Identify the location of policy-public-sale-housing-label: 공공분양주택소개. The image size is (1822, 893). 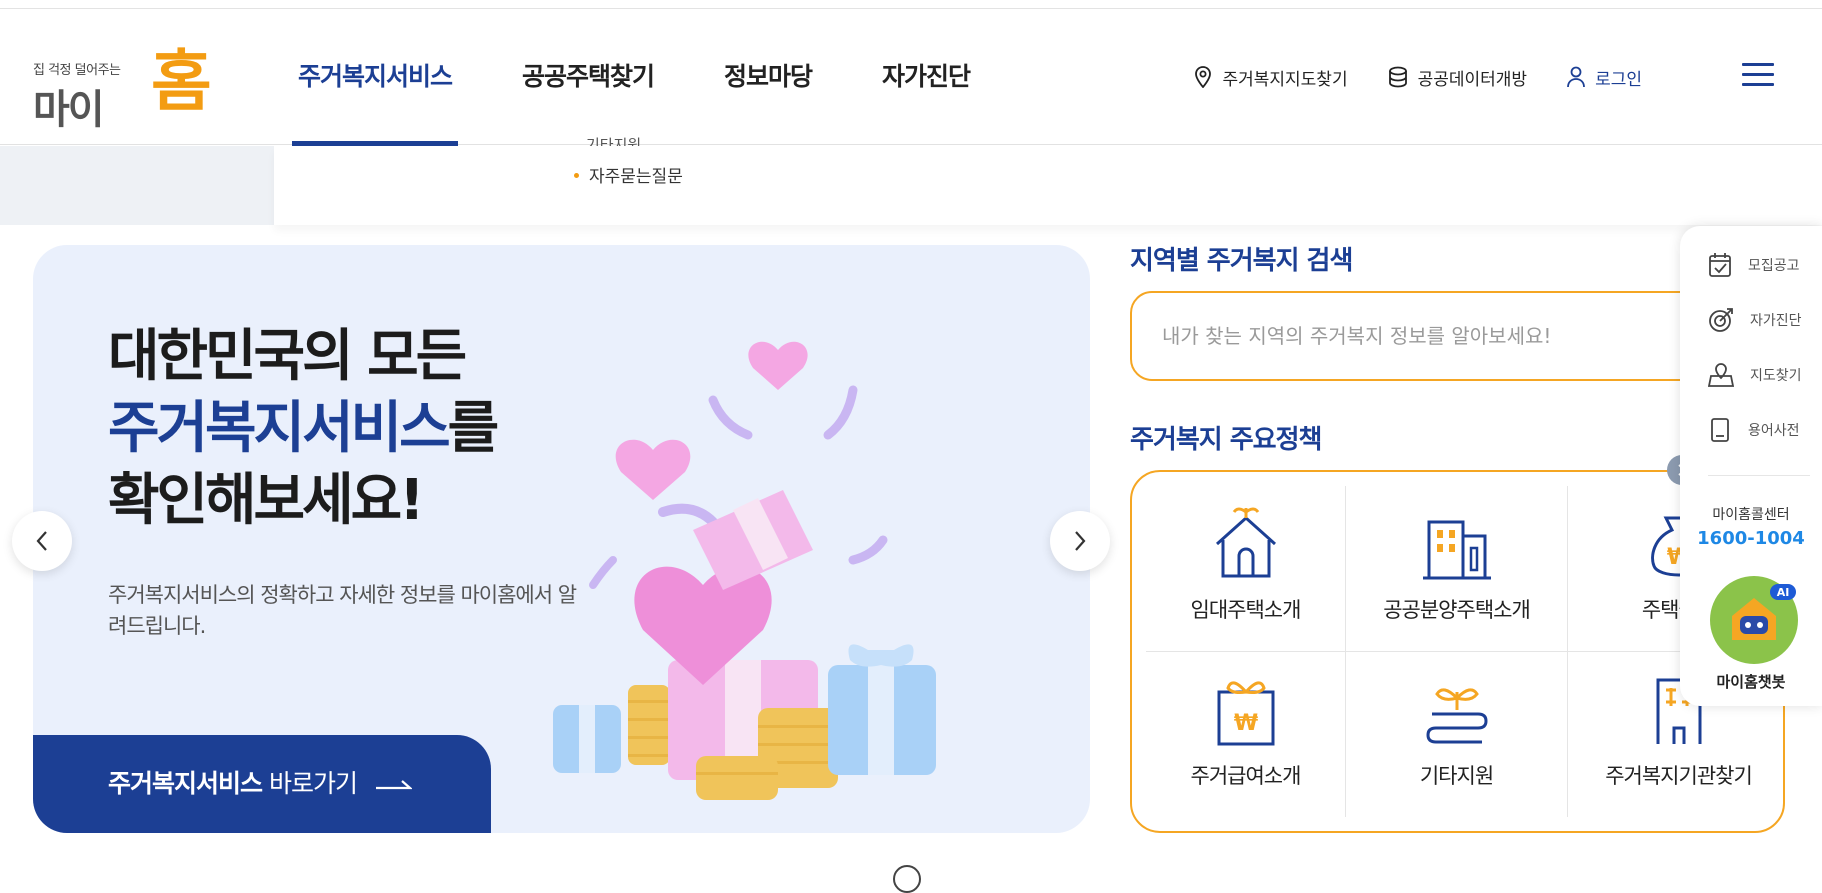
(1457, 610).